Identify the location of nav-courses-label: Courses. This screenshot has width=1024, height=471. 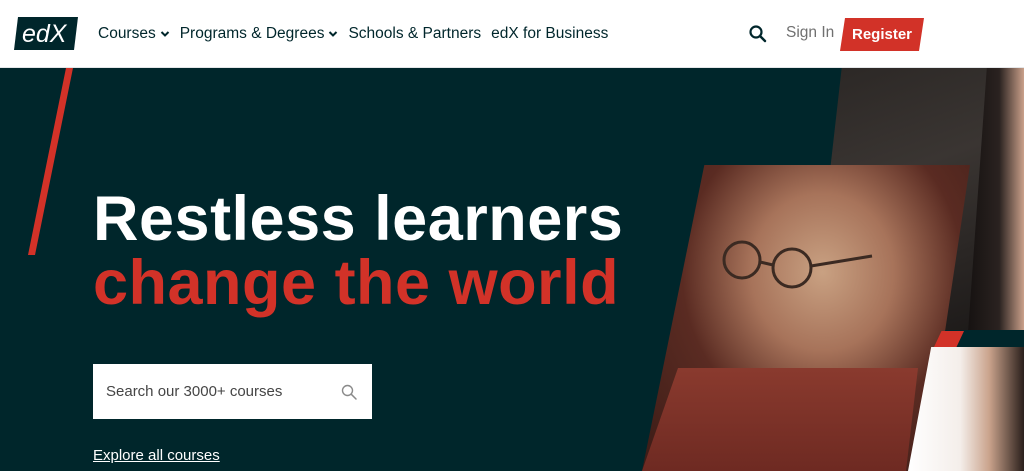
(127, 33).